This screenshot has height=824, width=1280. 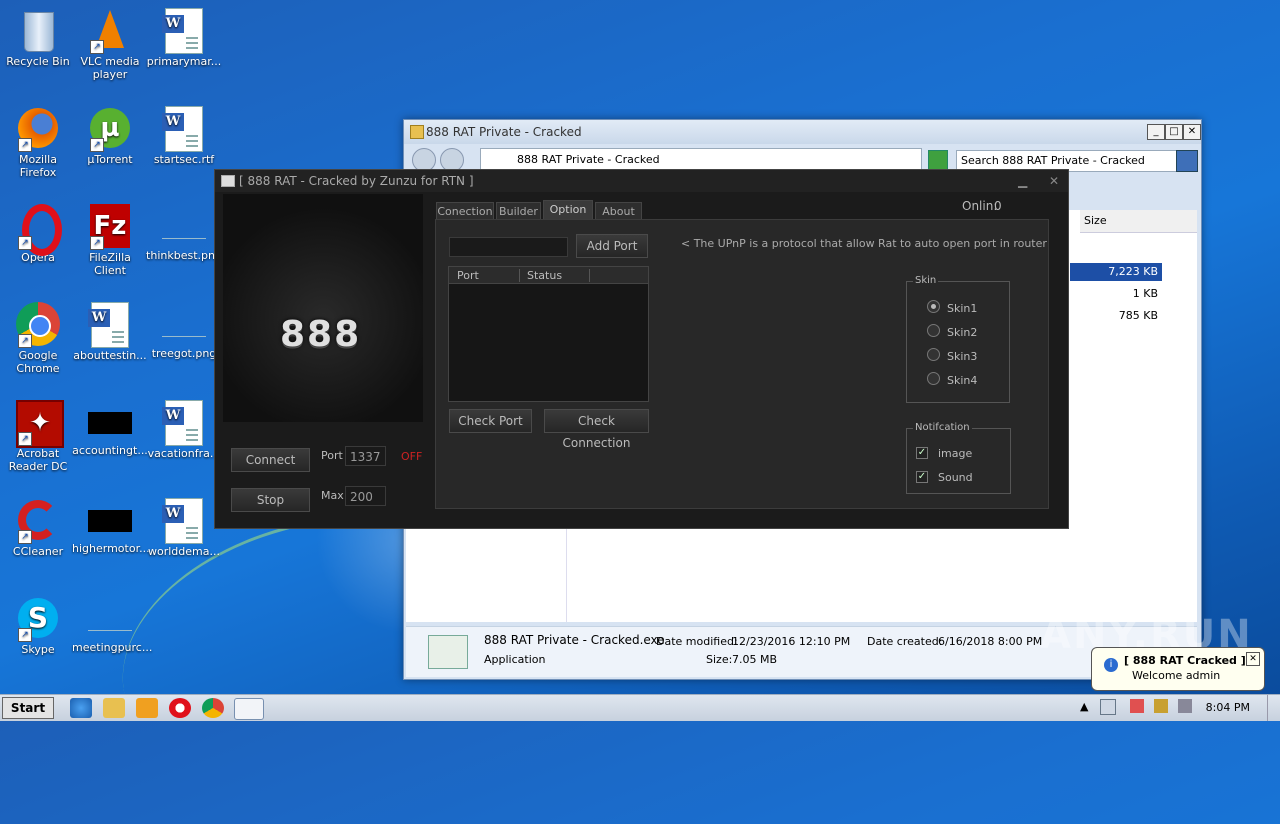 What do you see at coordinates (147, 708) in the screenshot?
I see `media-player-icon` at bounding box center [147, 708].